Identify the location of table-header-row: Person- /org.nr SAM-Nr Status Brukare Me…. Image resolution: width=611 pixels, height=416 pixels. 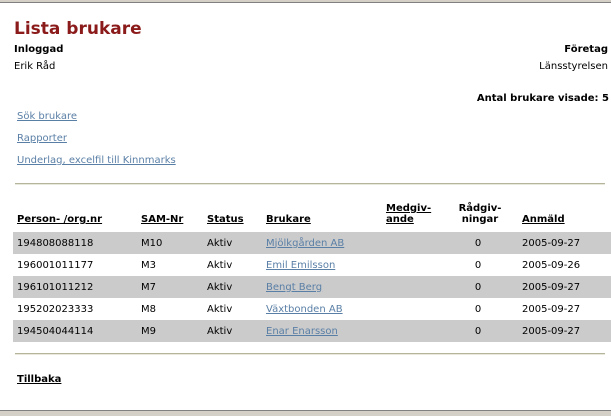
(312, 216).